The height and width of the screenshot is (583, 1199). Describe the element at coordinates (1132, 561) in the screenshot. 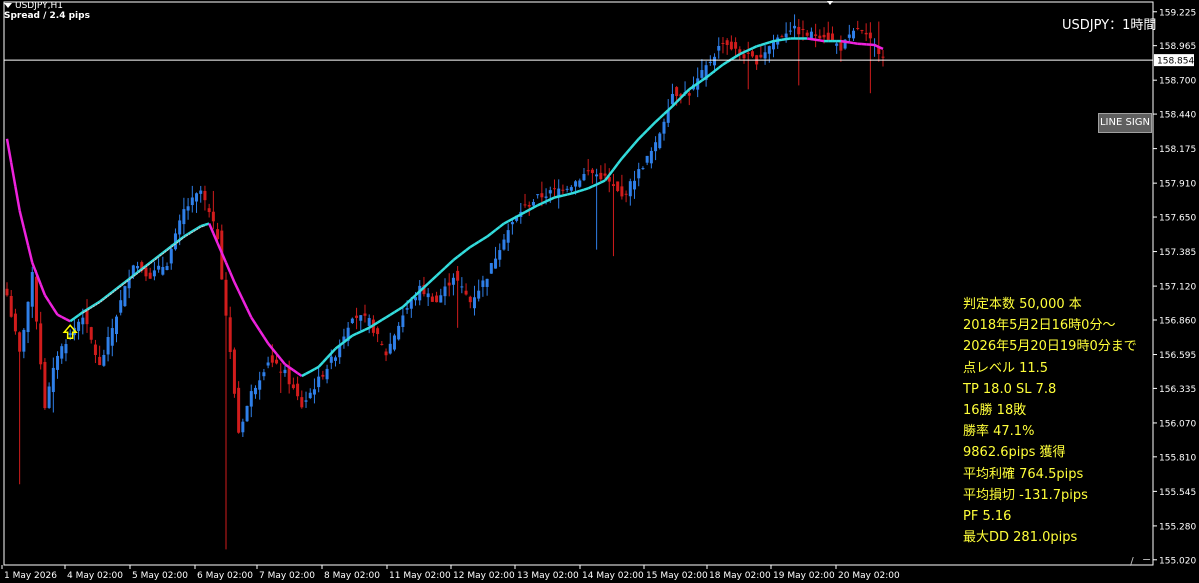

I see `chart-shift-icon: /` at that location.